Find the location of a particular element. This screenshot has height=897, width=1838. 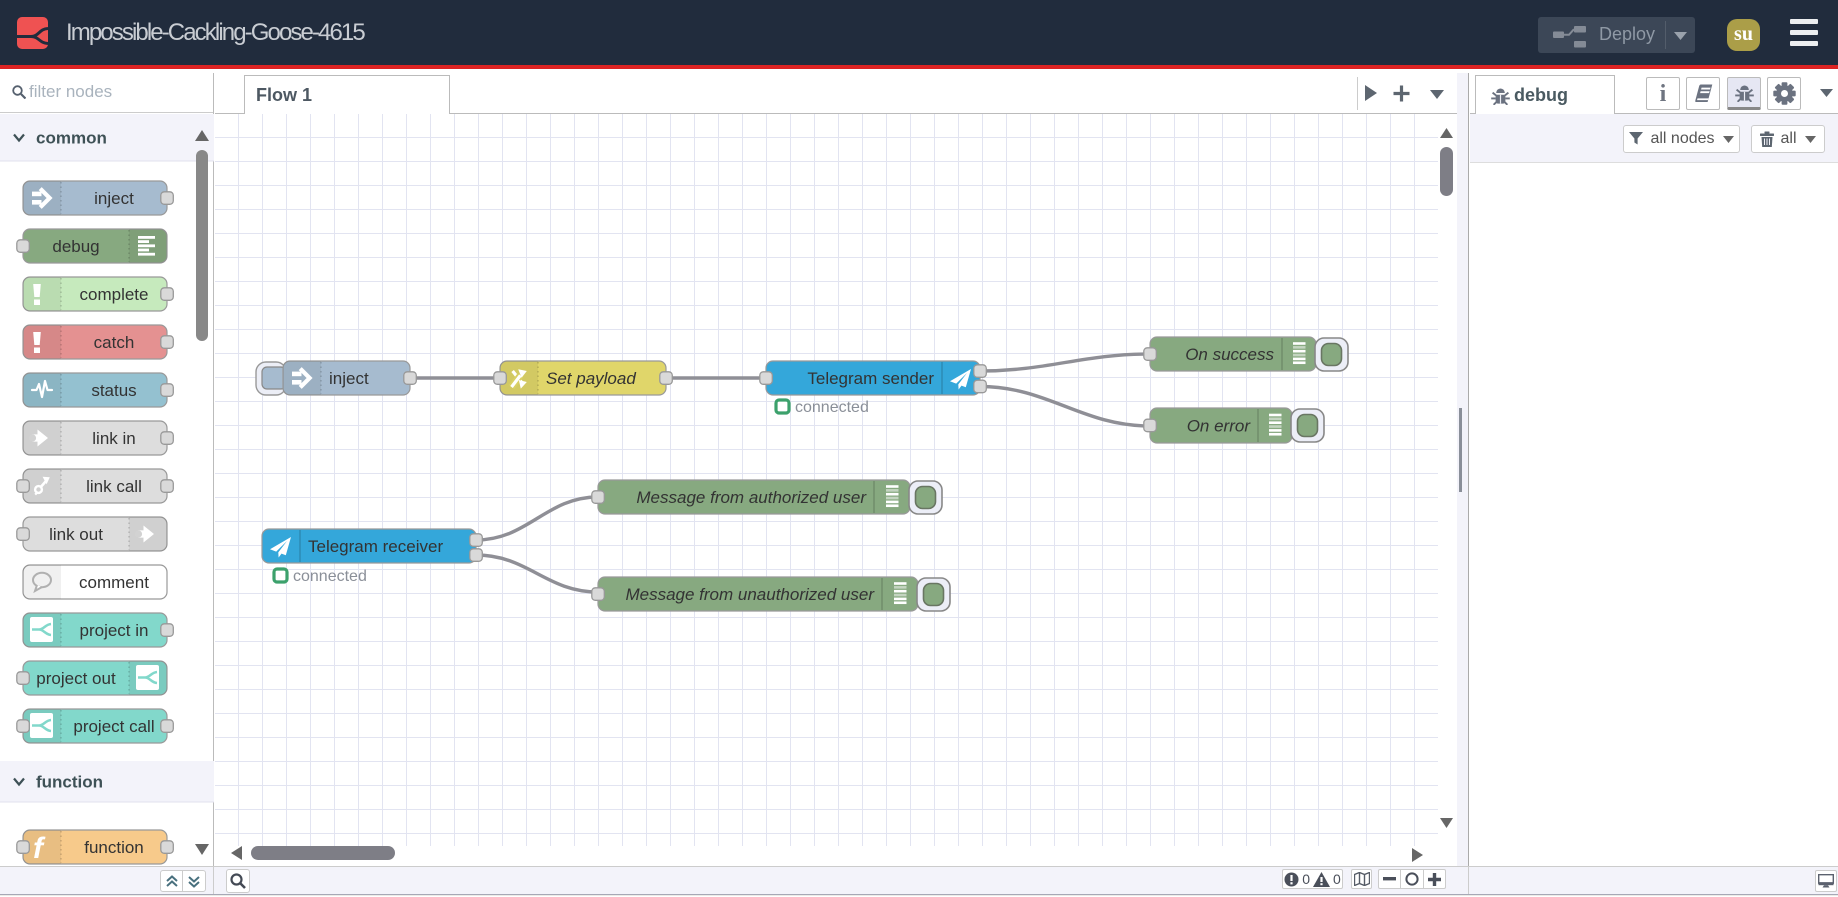

svg-text: link in is located at coordinates (113, 438).